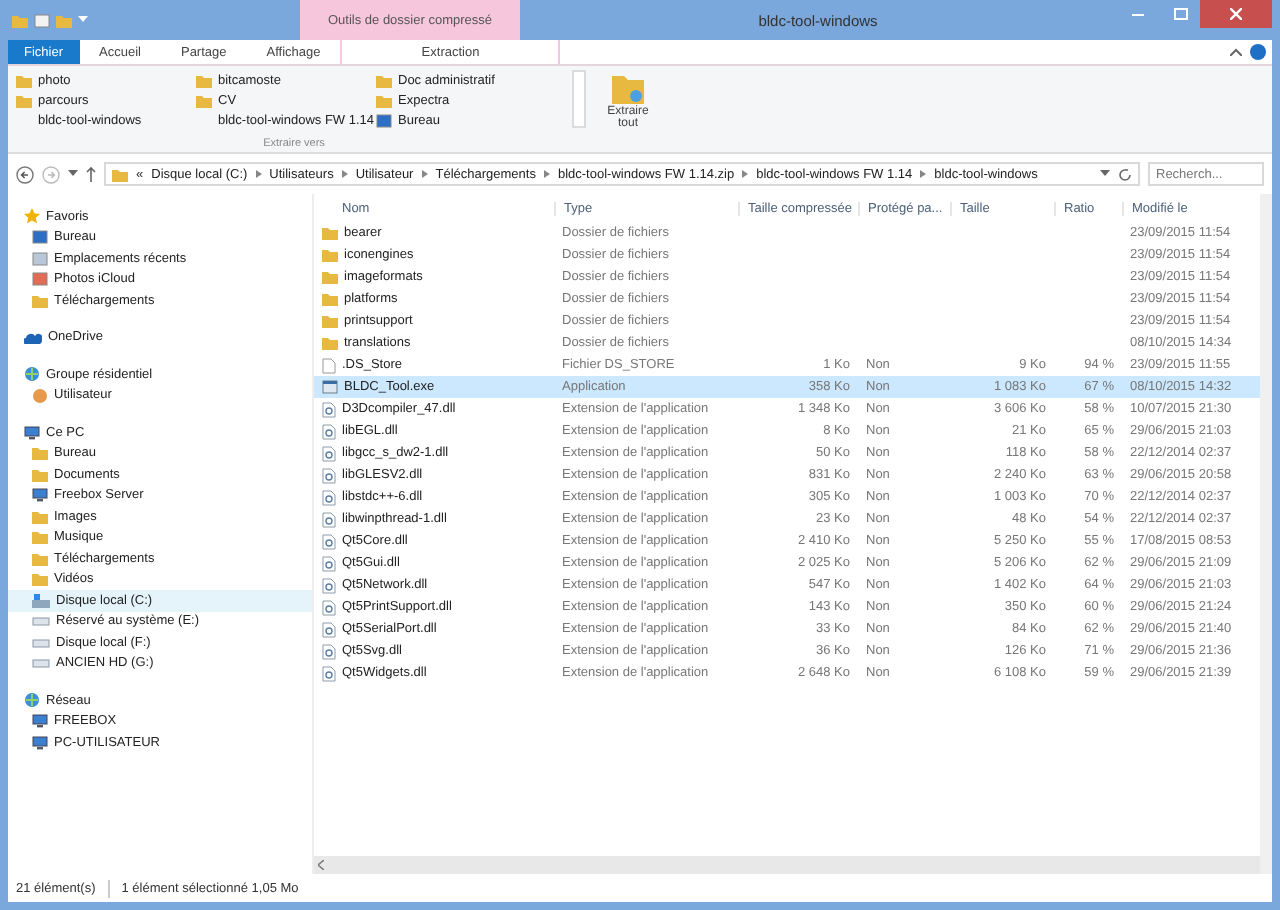 The width and height of the screenshot is (1280, 910). Describe the element at coordinates (91, 174) in the screenshot. I see `up-arrow-icon` at that location.